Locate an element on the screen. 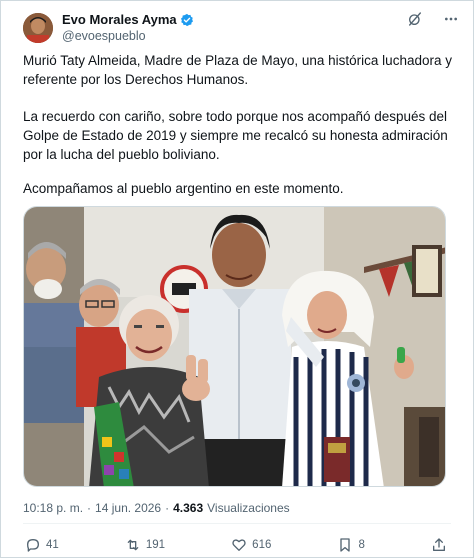 The width and height of the screenshot is (474, 558). views-count: 4.363 is located at coordinates (188, 508).